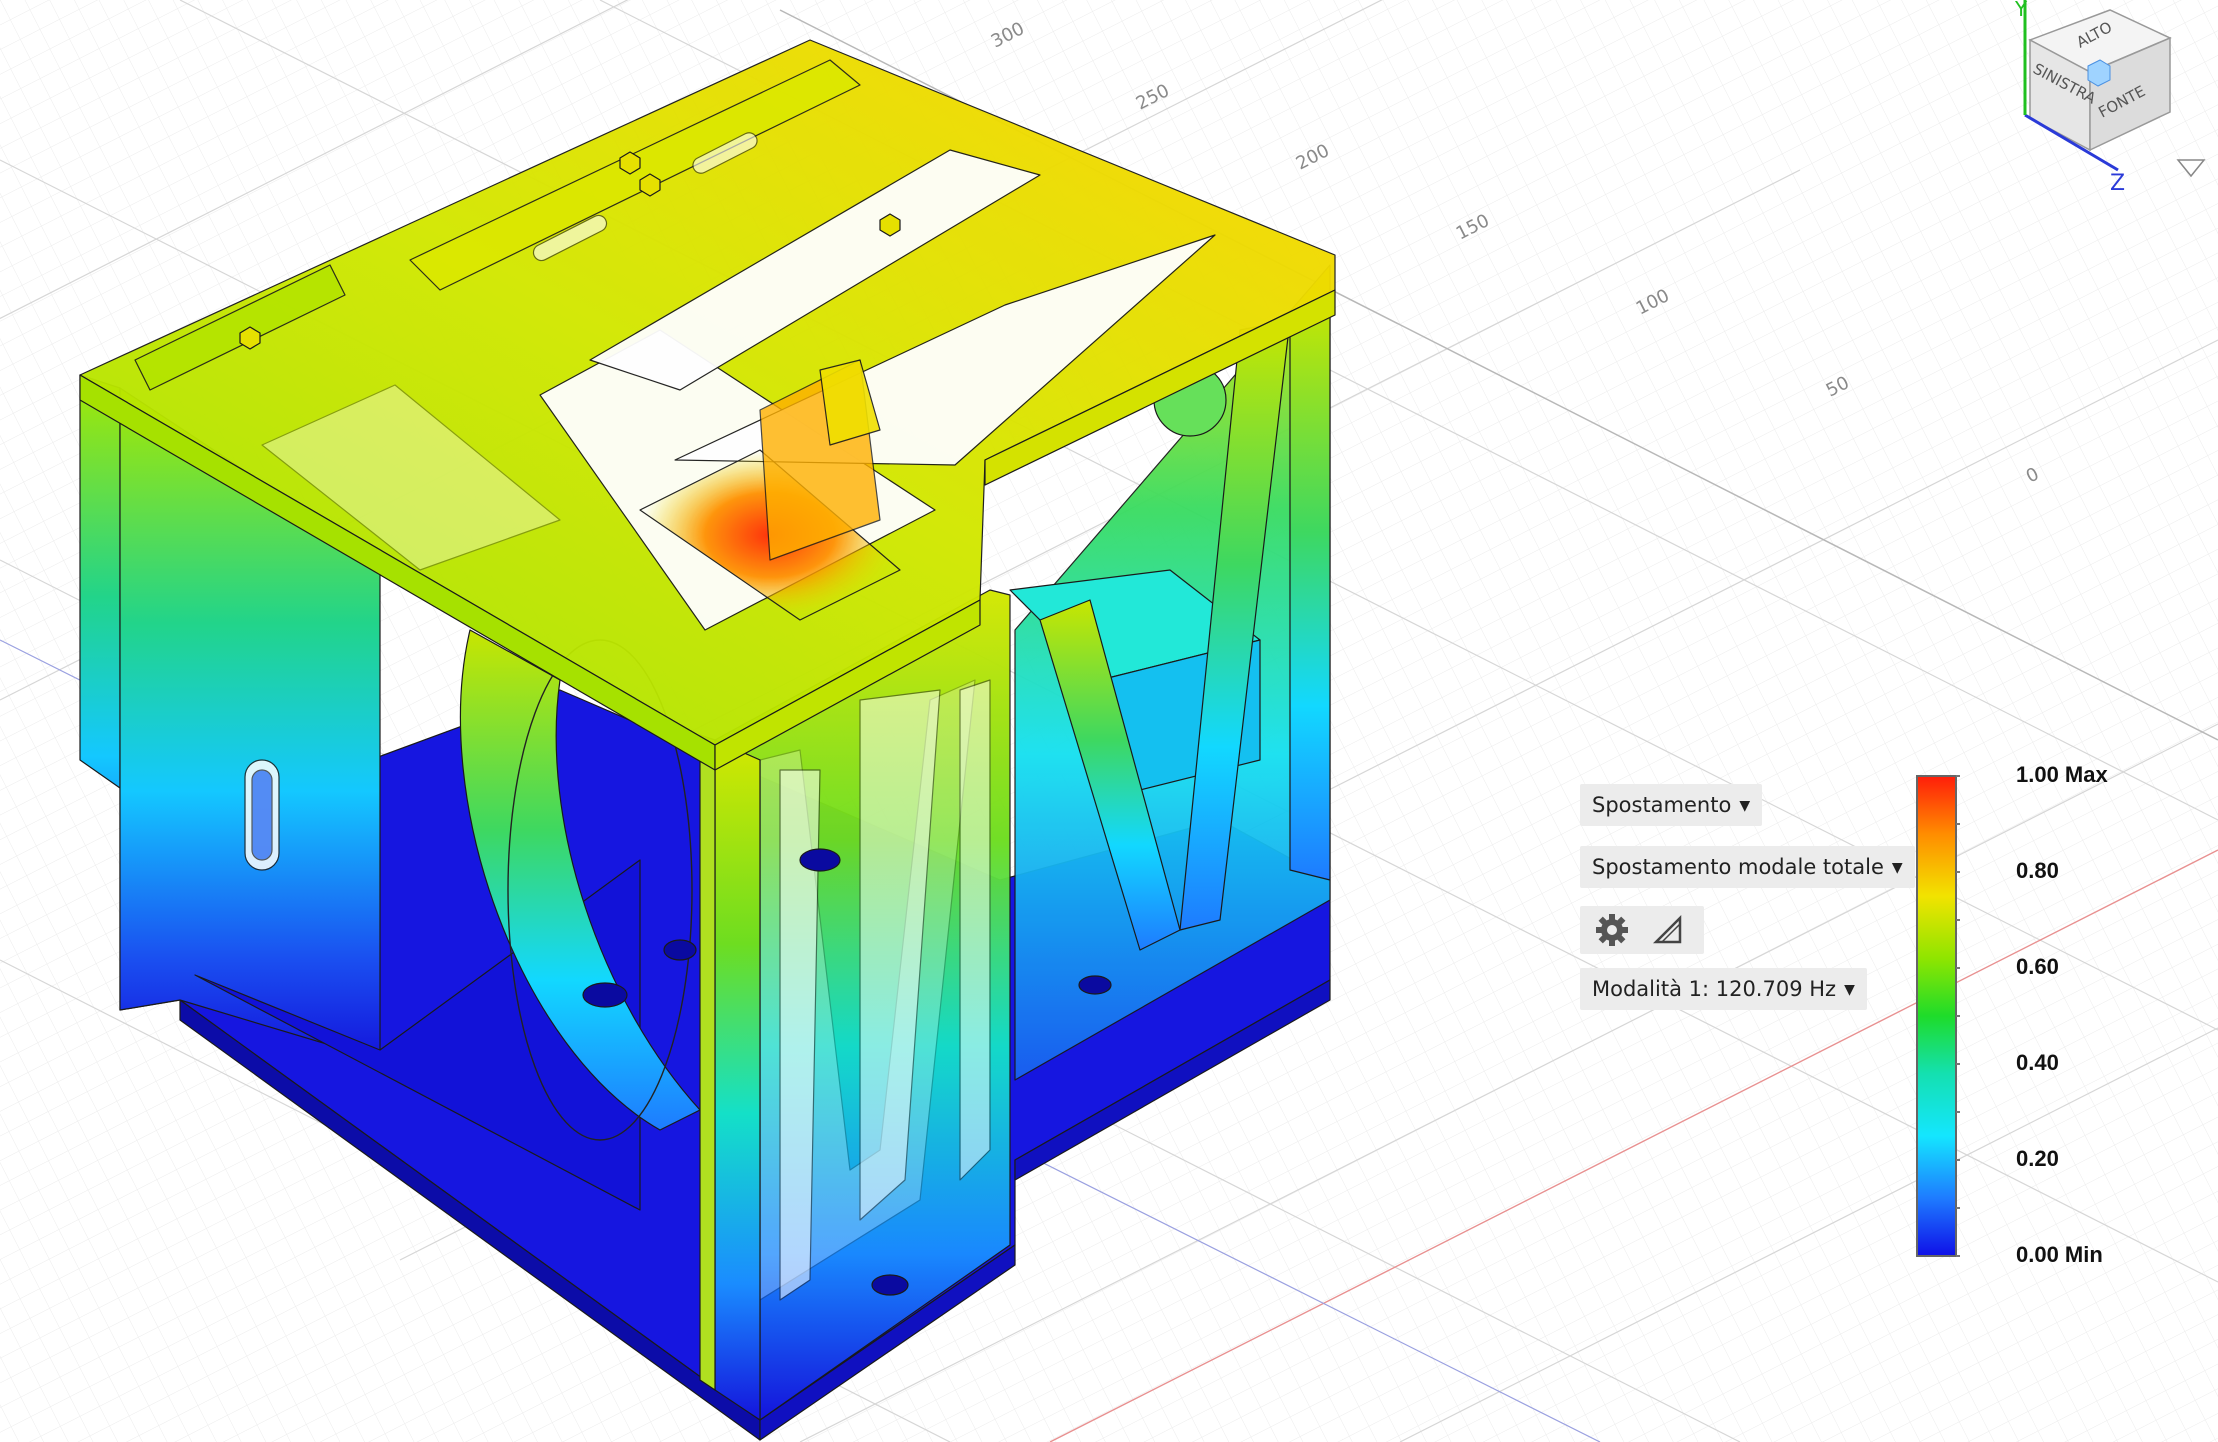 The height and width of the screenshot is (1442, 2218). Describe the element at coordinates (2037, 870) in the screenshot. I see `legend-tick-080: 0.80` at that location.